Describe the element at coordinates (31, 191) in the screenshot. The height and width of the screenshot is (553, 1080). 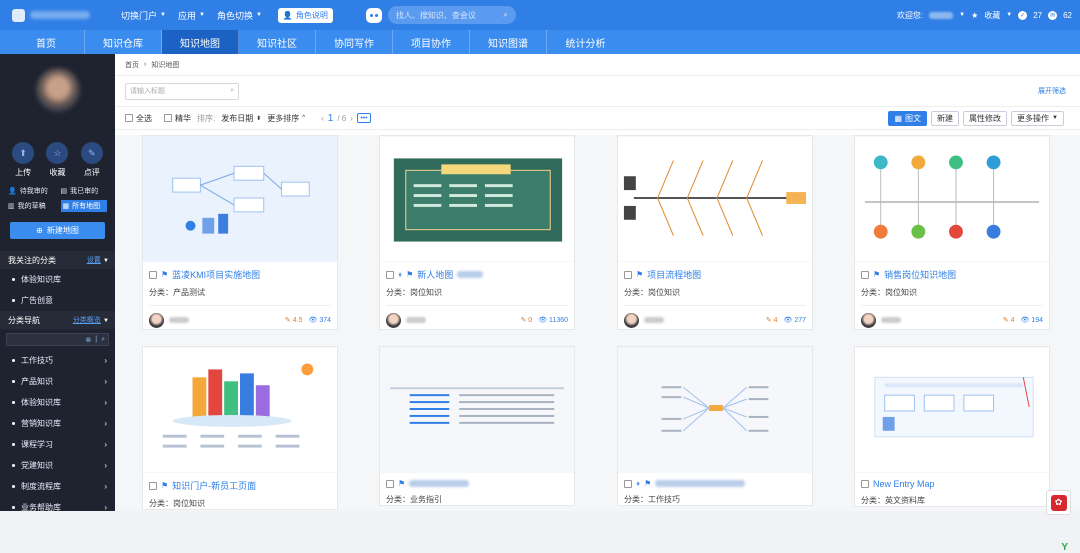
I see `link-pending-review: 👤 待我审的` at that location.